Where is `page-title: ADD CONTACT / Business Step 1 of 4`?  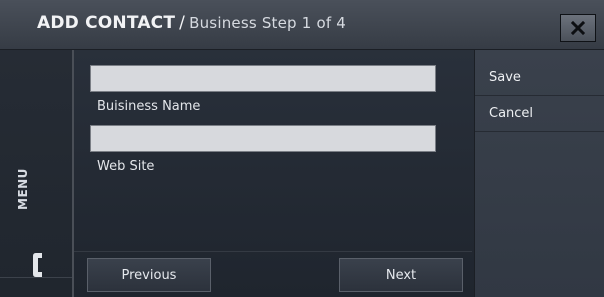
page-title: ADD CONTACT / Business Step 1 of 4 is located at coordinates (191, 23).